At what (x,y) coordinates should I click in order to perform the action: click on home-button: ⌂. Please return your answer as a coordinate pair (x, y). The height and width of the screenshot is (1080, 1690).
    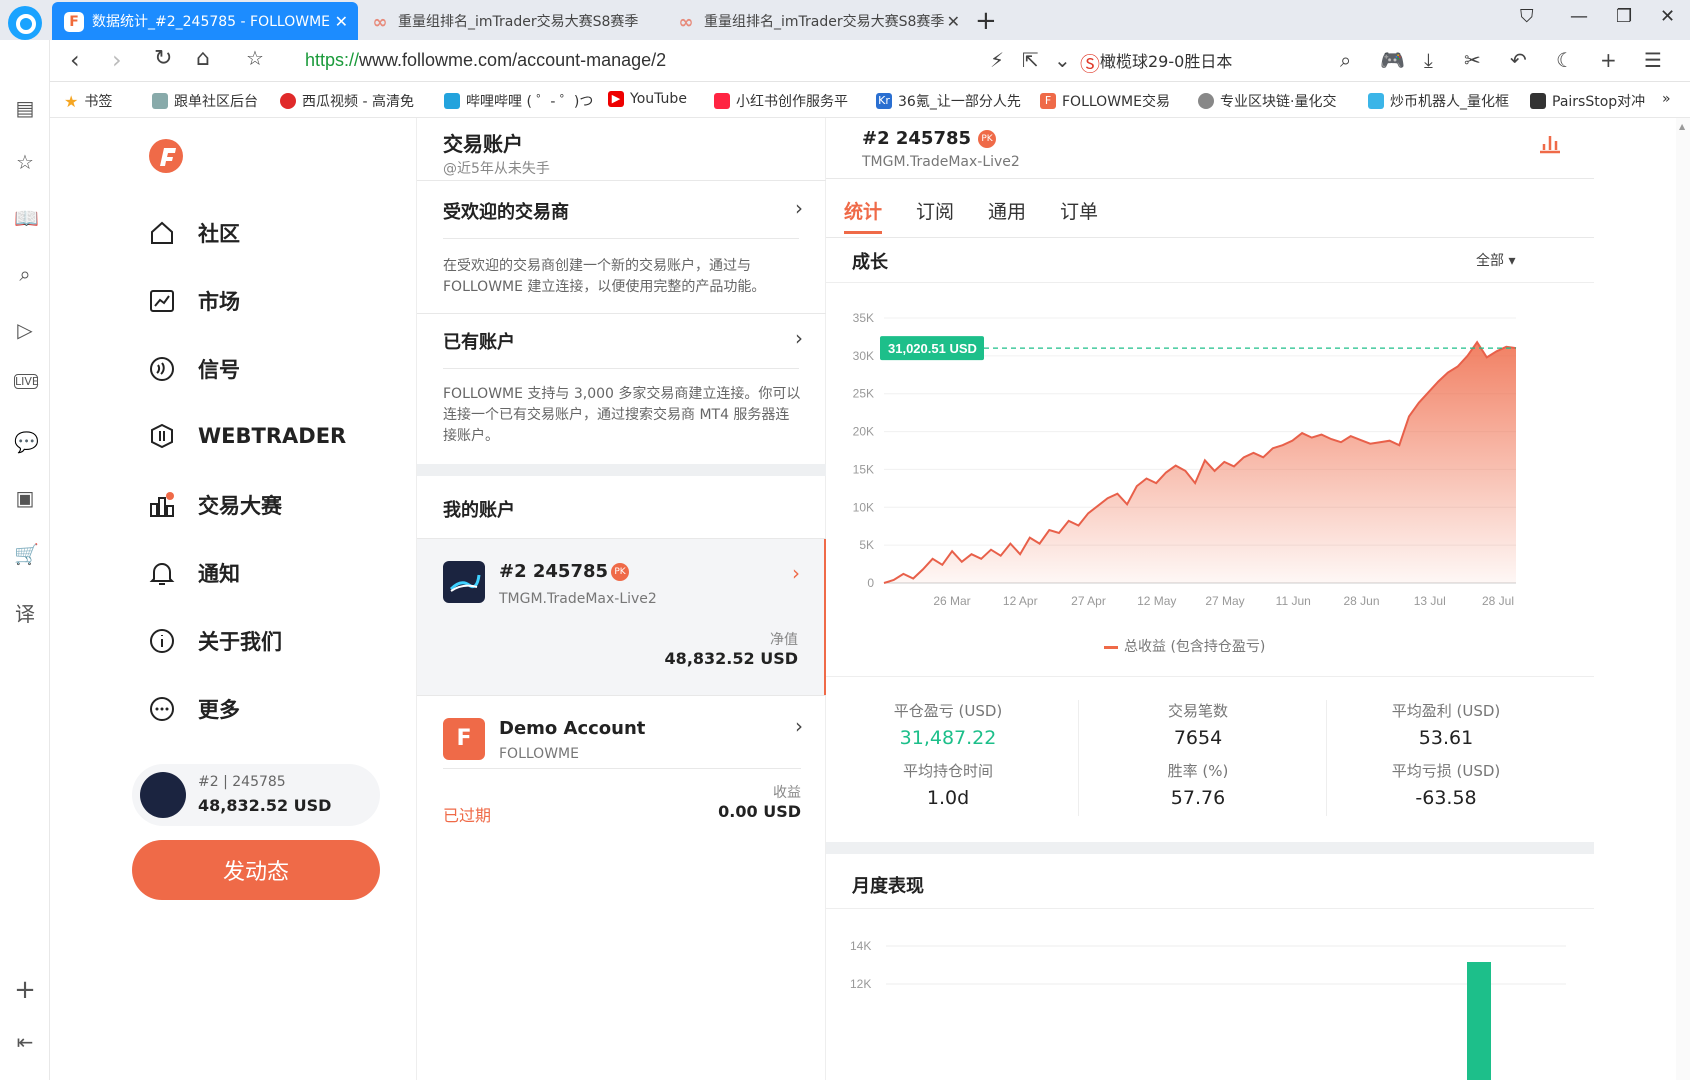
    Looking at the image, I should click on (203, 58).